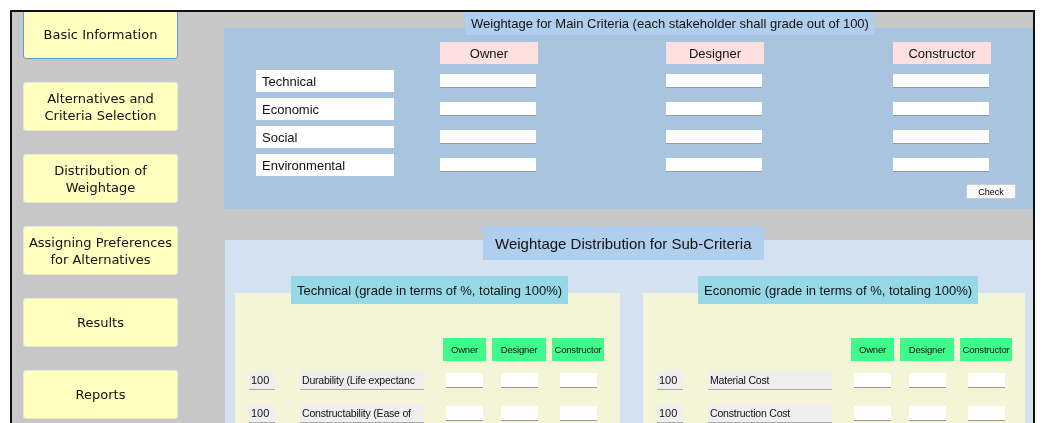 The height and width of the screenshot is (423, 1046). I want to click on nav-button: Assigning Preferences for Alternatives, so click(100, 250).